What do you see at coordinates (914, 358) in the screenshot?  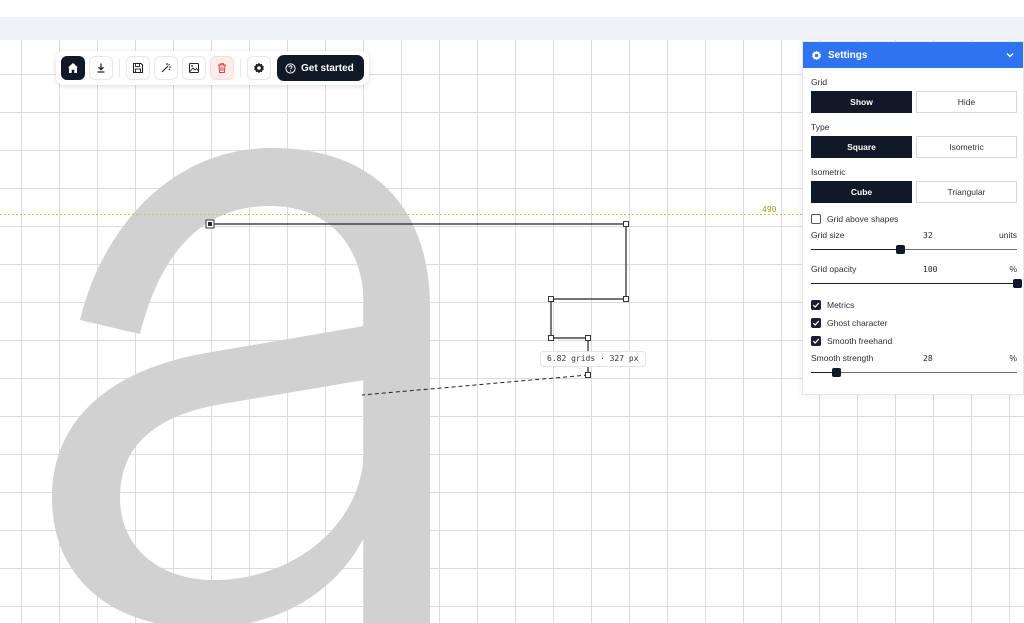 I see `smooth-strength-row: Smooth strength 28 %` at bounding box center [914, 358].